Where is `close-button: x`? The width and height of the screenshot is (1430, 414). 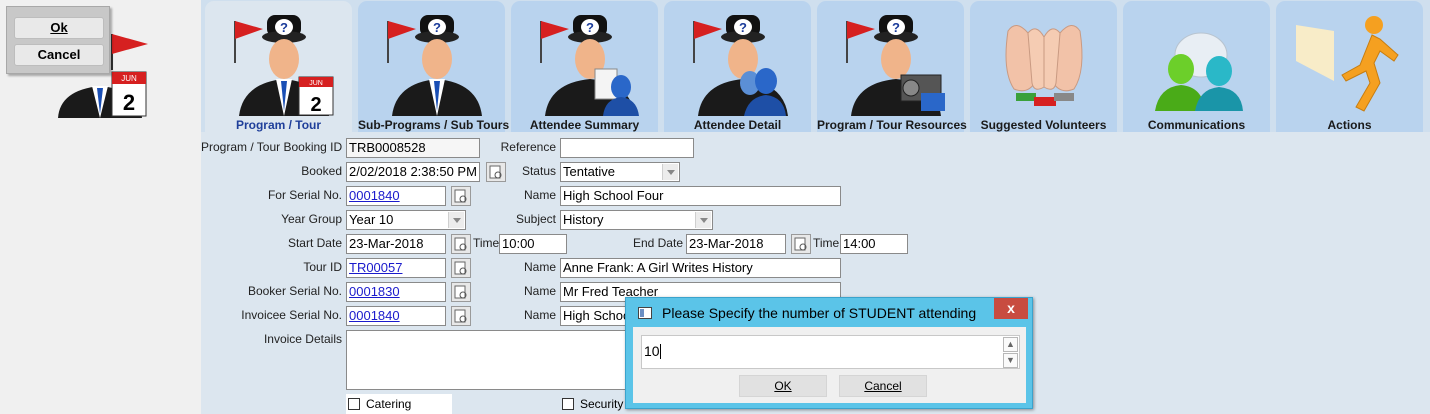
close-button: x is located at coordinates (1011, 308).